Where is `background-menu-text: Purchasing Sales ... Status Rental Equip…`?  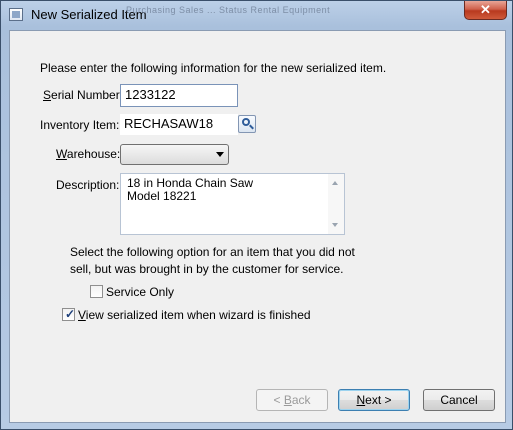
background-menu-text: Purchasing Sales ... Status Rental Equip… is located at coordinates (228, 10).